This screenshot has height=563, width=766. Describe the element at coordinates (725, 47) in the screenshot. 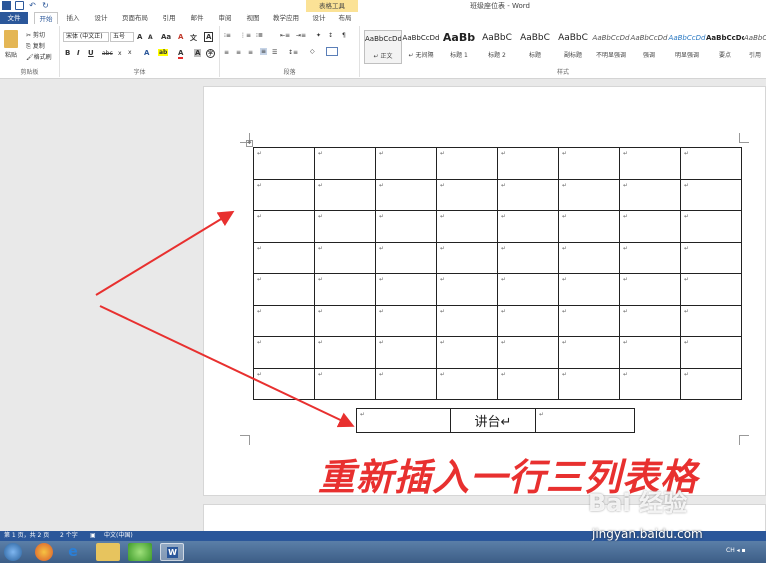

I see `style-strong: AaBbCcDd 要点` at that location.